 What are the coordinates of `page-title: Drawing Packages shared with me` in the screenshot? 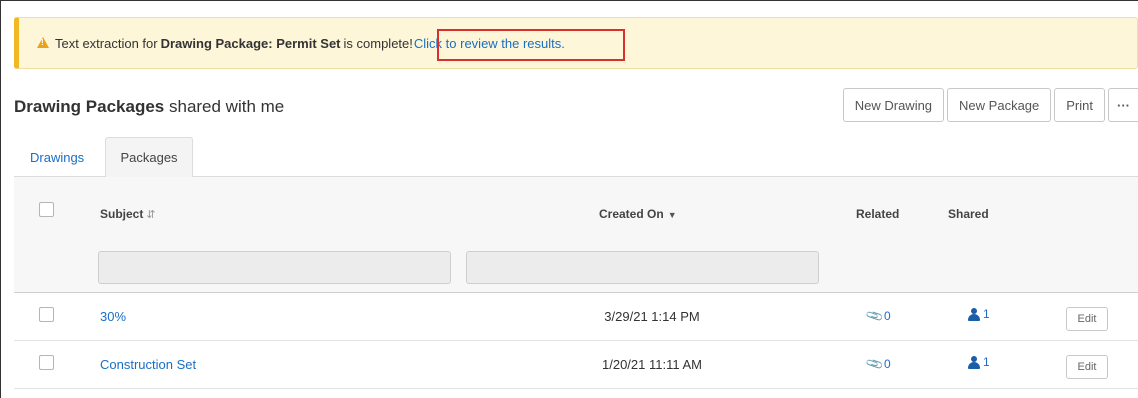 It's located at (149, 107).